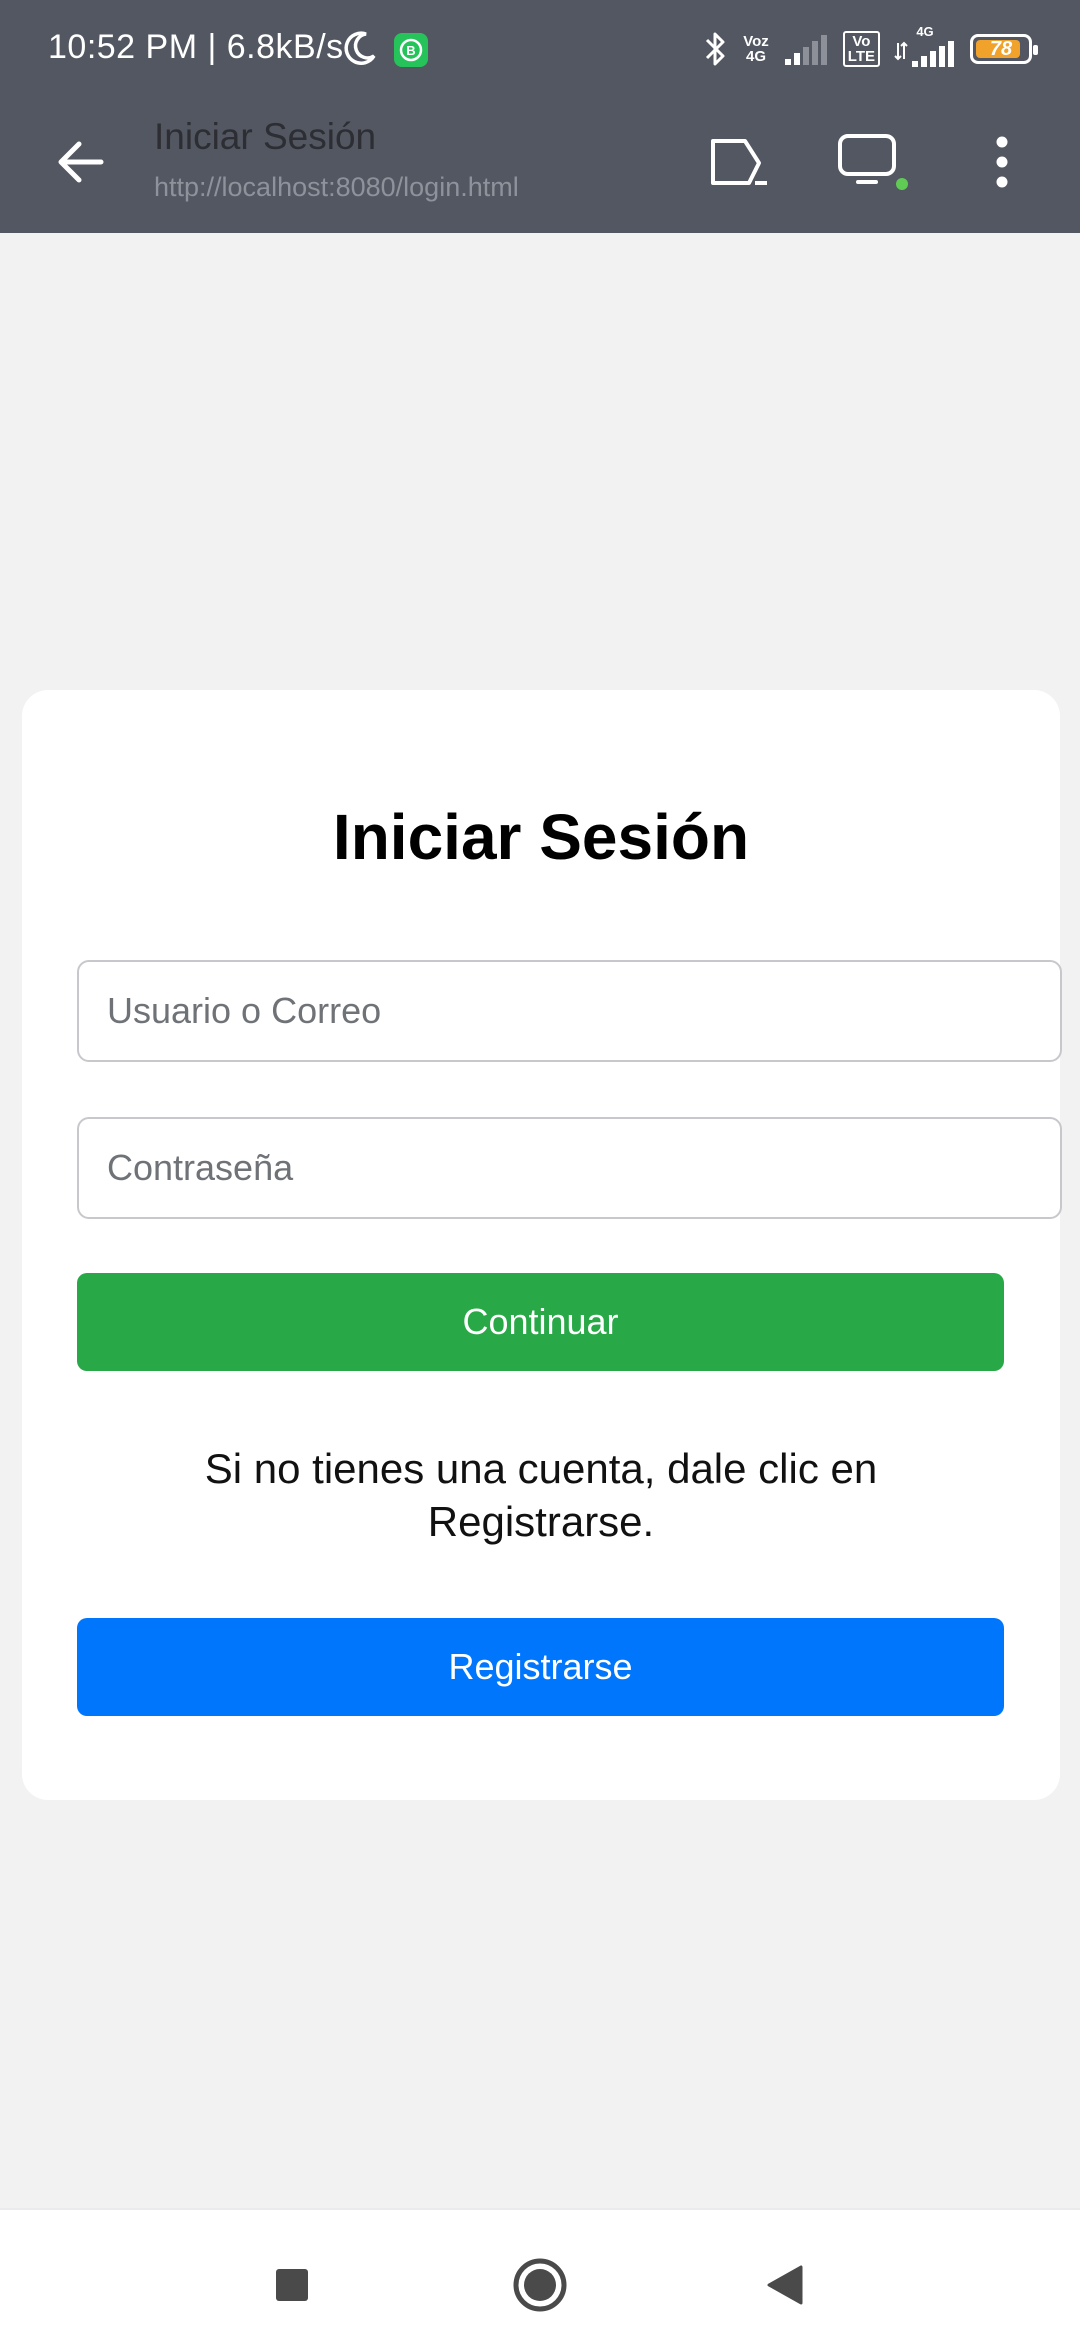 The image size is (1080, 2340). Describe the element at coordinates (861, 41) in the screenshot. I see `vo-label: Vo` at that location.